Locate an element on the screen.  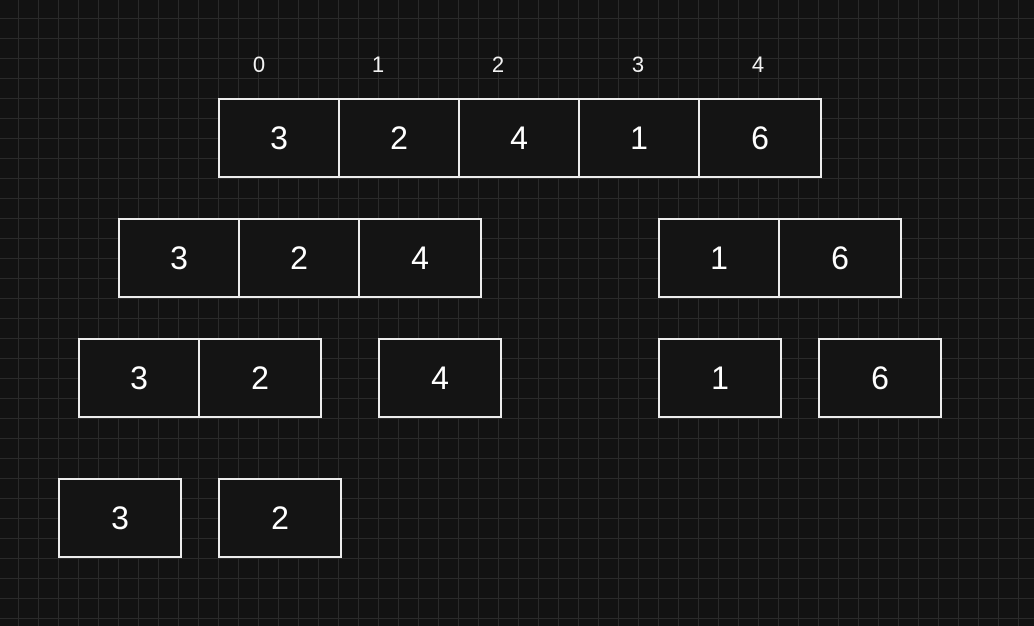
index-label-4: 4 is located at coordinates (758, 64).